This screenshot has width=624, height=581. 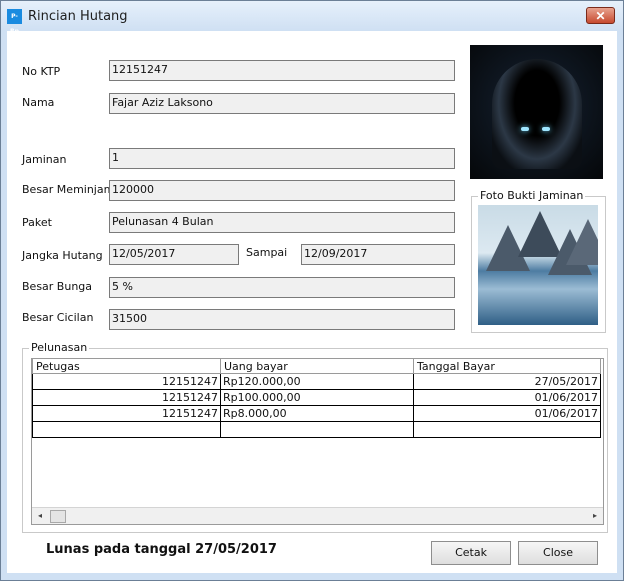 I want to click on sampai-label: Sampai, so click(x=267, y=252).